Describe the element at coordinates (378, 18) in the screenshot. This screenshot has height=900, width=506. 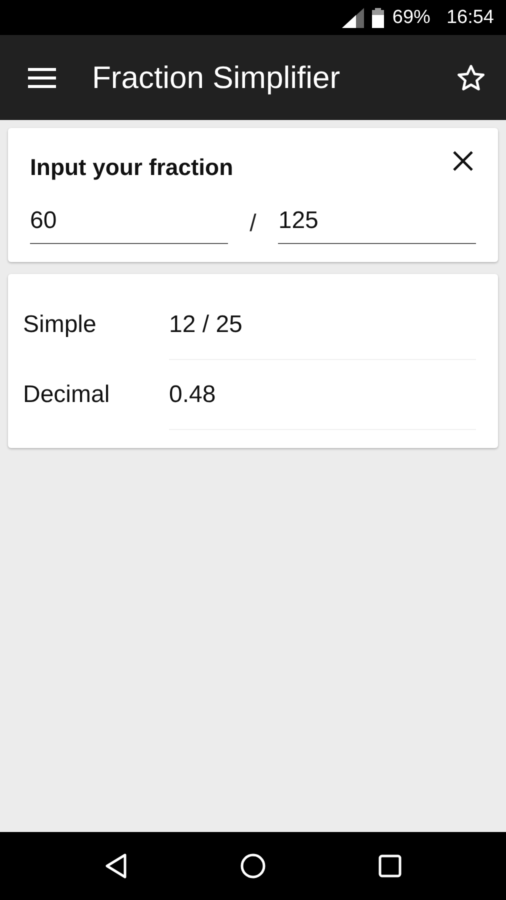
I see `battery-icon` at that location.